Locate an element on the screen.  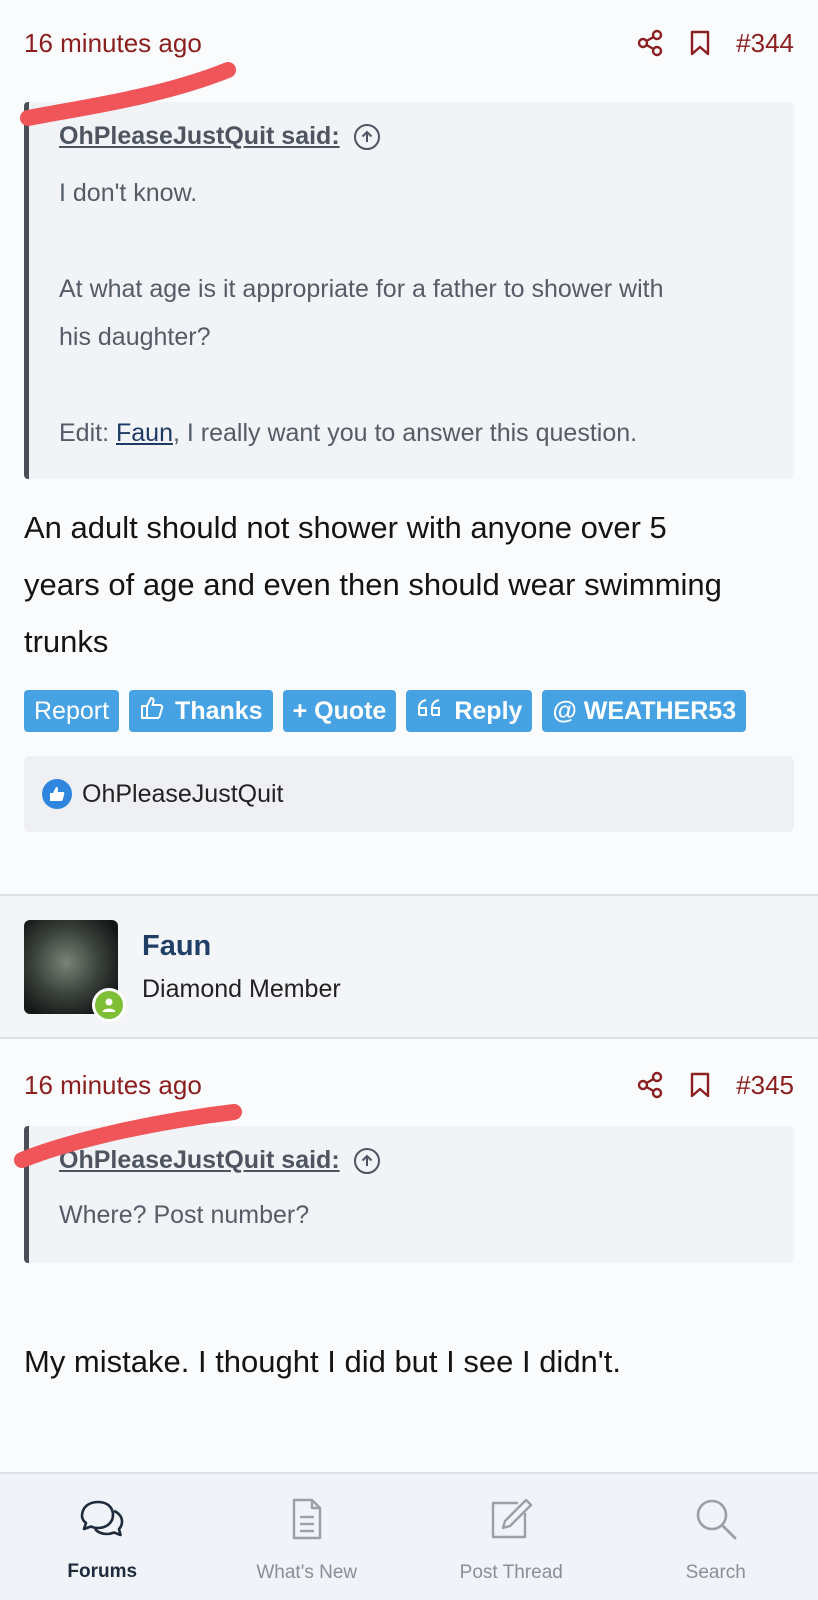
search-icon is located at coordinates (716, 1521).